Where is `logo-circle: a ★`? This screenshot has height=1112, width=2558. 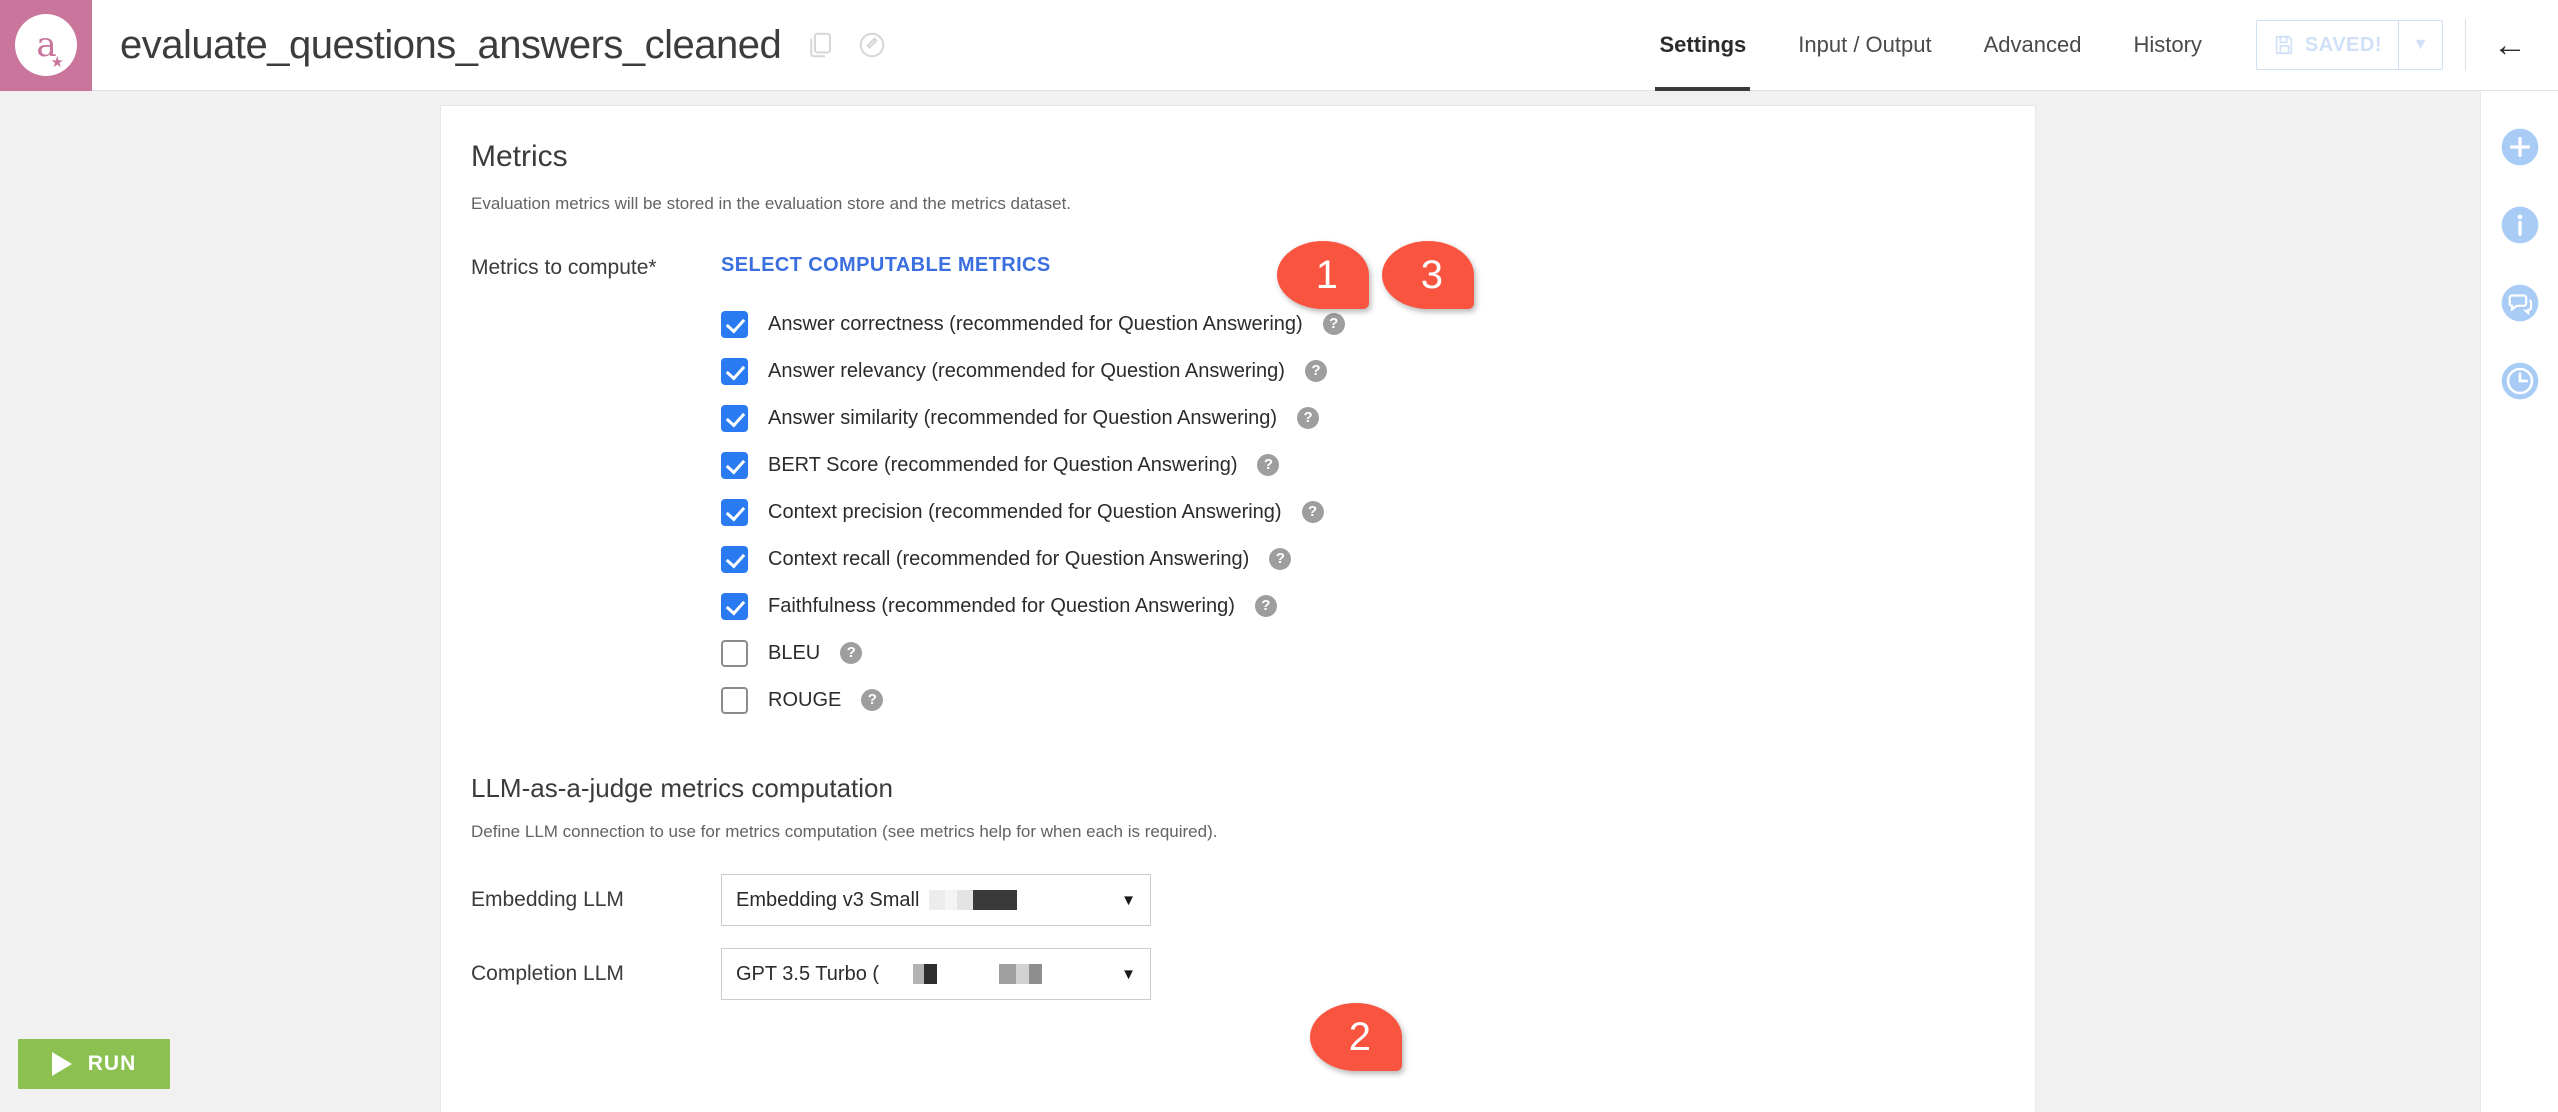
logo-circle: a ★ is located at coordinates (46, 45).